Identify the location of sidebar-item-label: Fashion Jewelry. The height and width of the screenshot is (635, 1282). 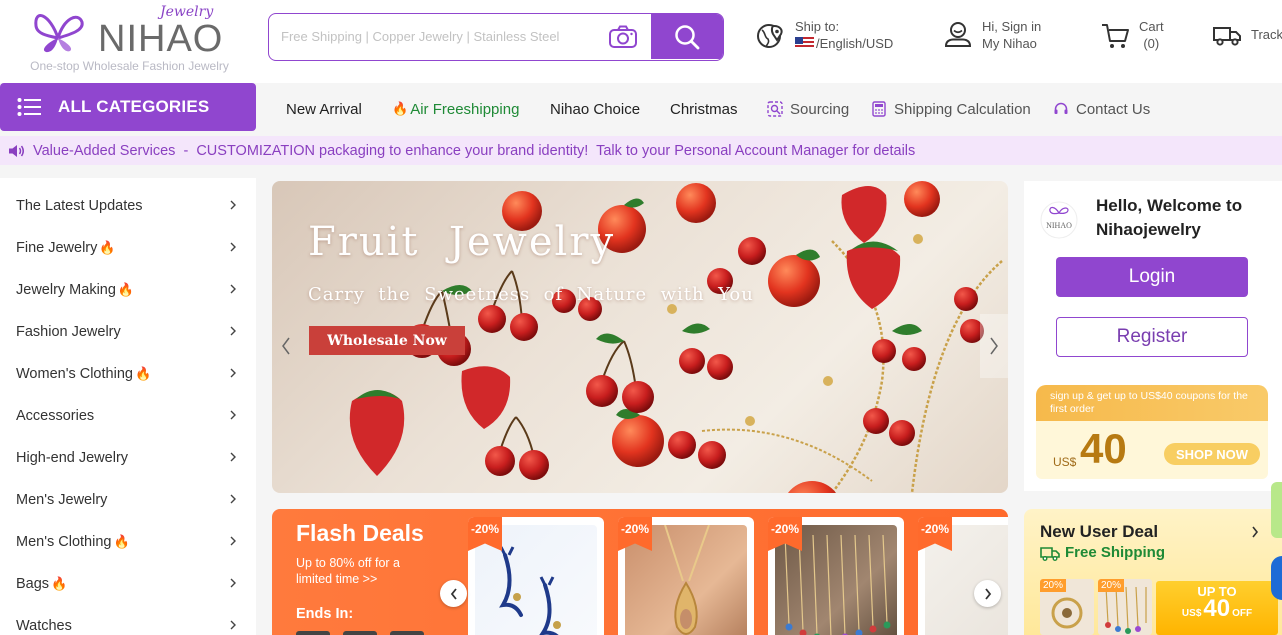
(68, 332).